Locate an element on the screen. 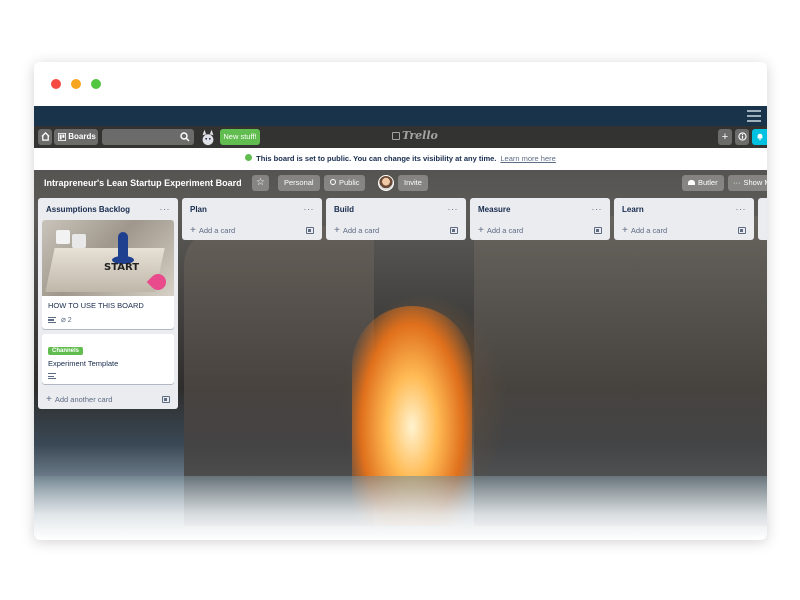 This screenshot has width=800, height=600. list-plan: Plan ··· + Add a card is located at coordinates (252, 219).